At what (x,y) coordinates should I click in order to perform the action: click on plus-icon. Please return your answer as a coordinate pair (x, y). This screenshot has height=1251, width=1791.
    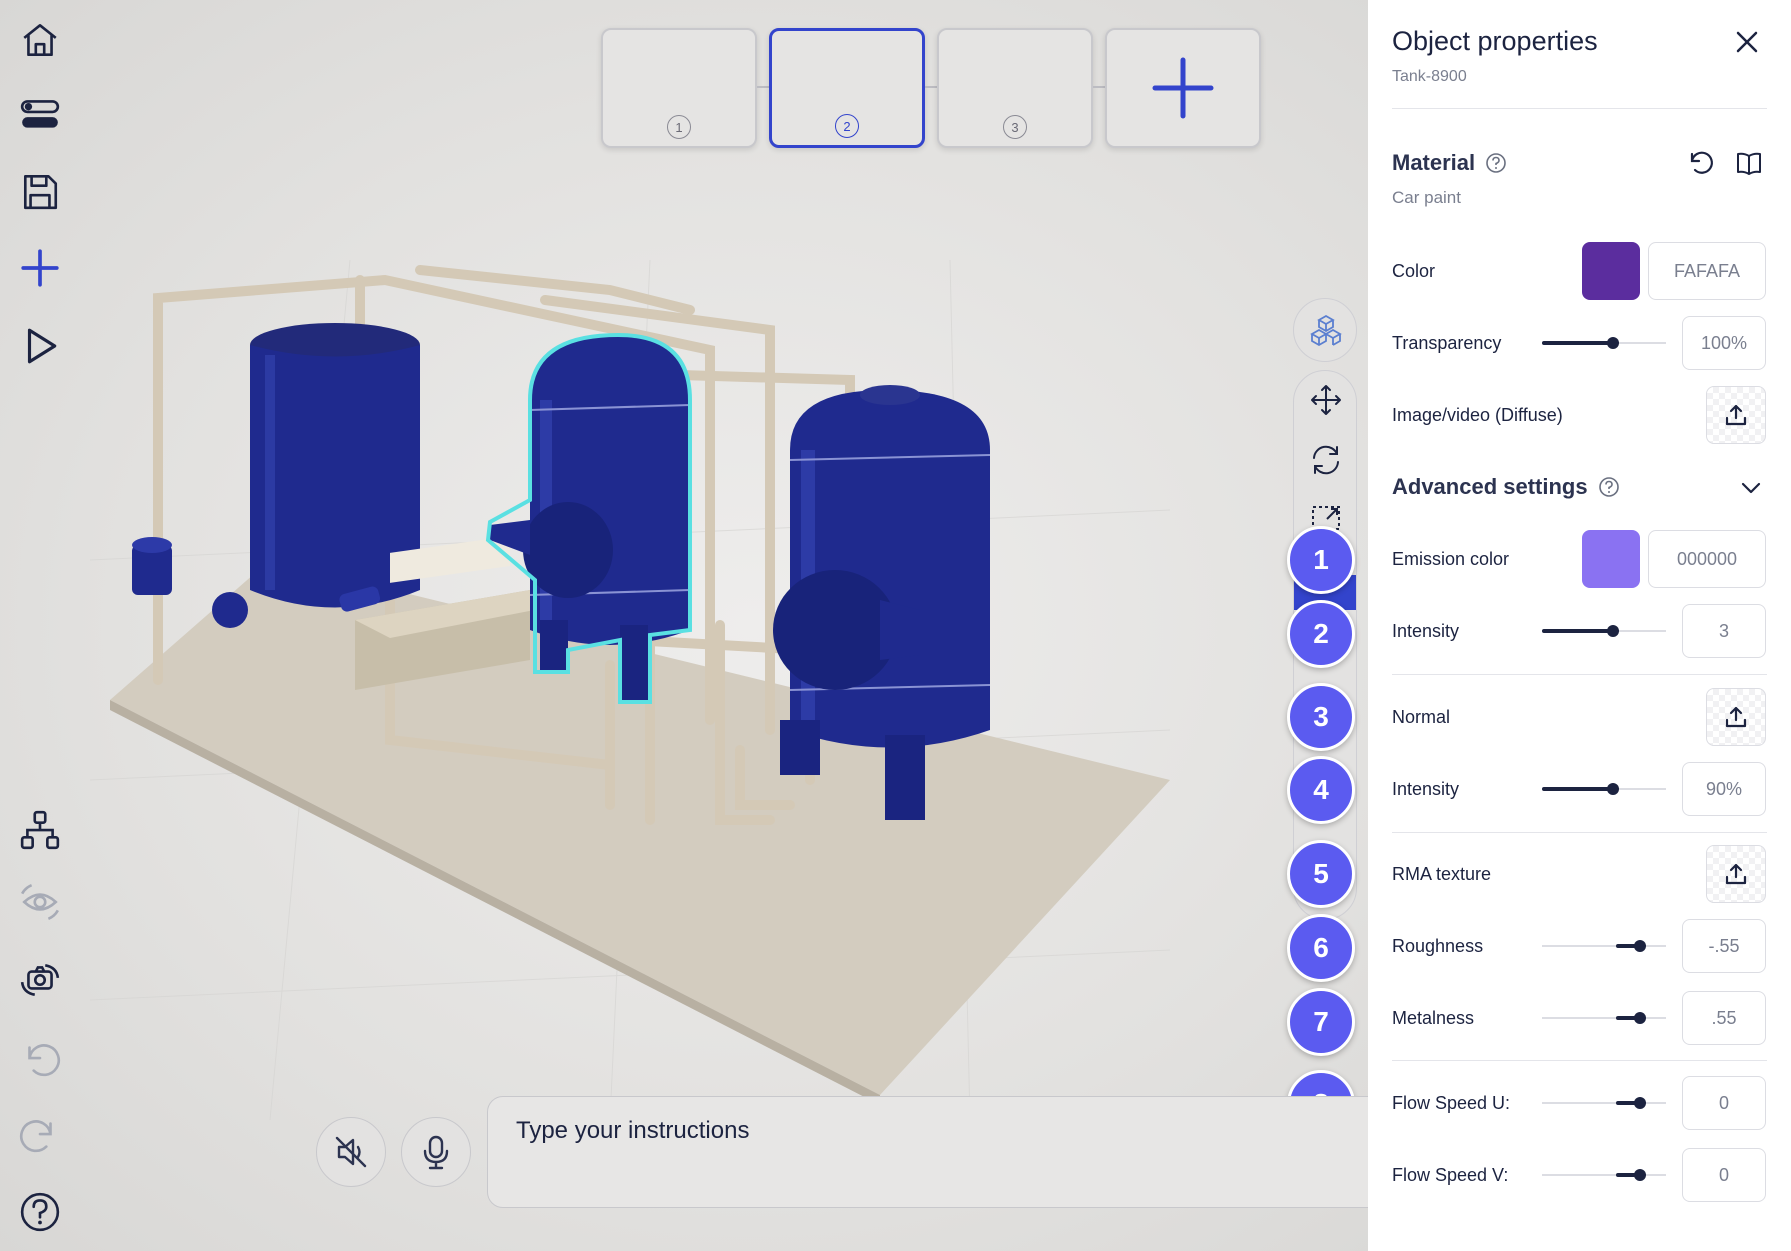
    Looking at the image, I should click on (1183, 88).